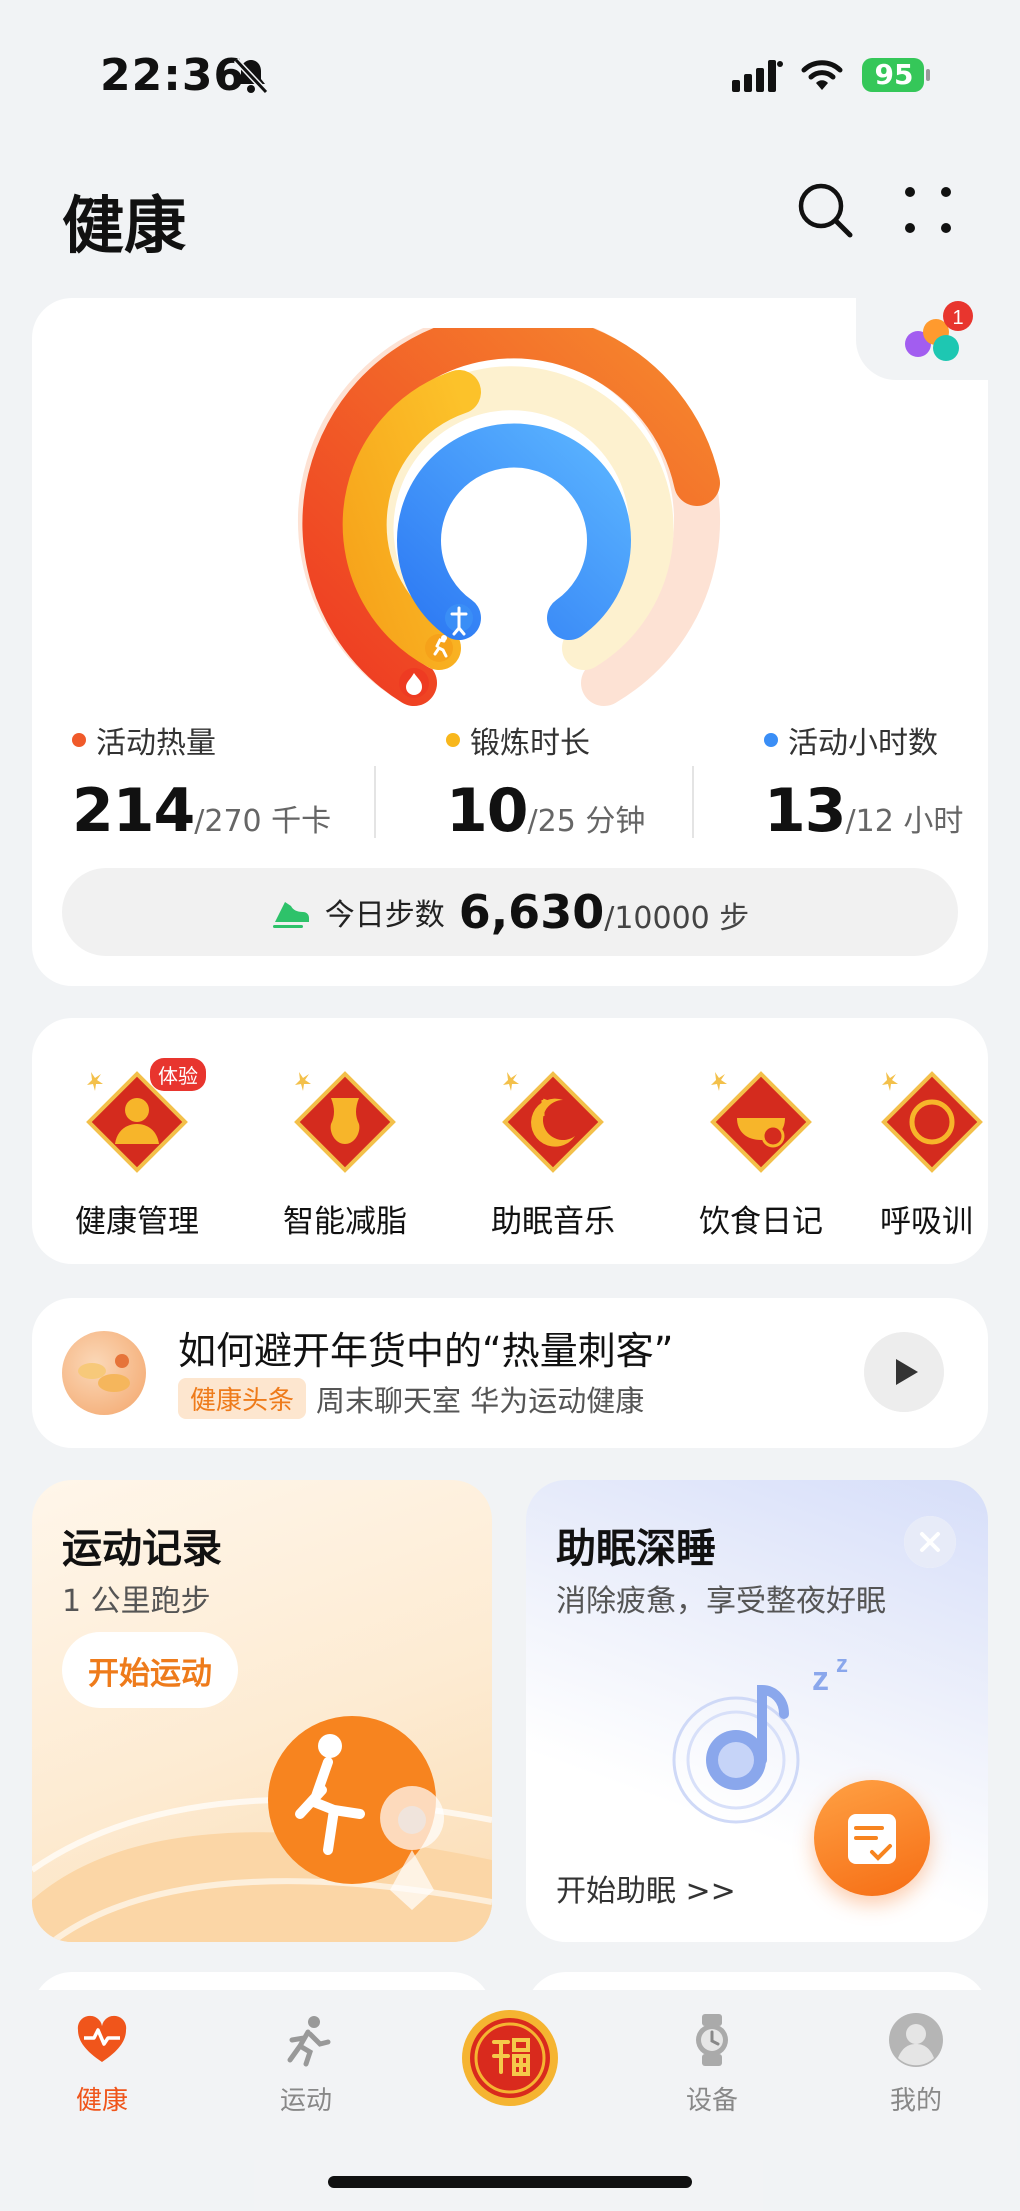  Describe the element at coordinates (904, 1372) in the screenshot. I see `play-icon` at that location.